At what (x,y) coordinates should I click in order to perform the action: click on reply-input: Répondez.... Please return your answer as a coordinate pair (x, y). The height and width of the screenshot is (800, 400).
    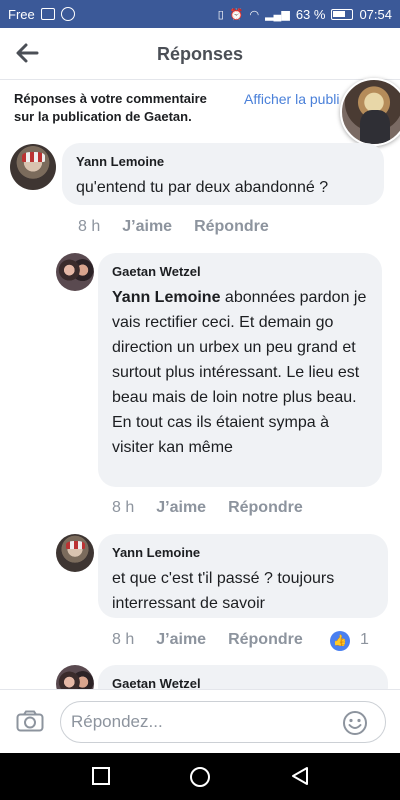
    Looking at the image, I should click on (223, 722).